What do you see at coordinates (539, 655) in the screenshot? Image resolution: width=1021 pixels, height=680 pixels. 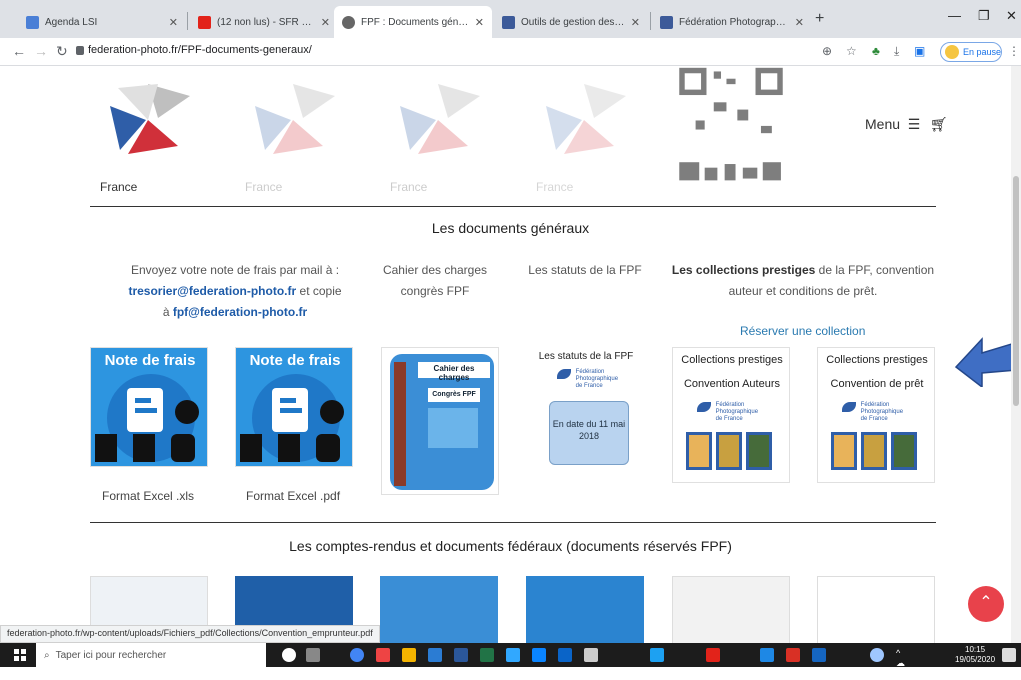 I see `edge-icon` at bounding box center [539, 655].